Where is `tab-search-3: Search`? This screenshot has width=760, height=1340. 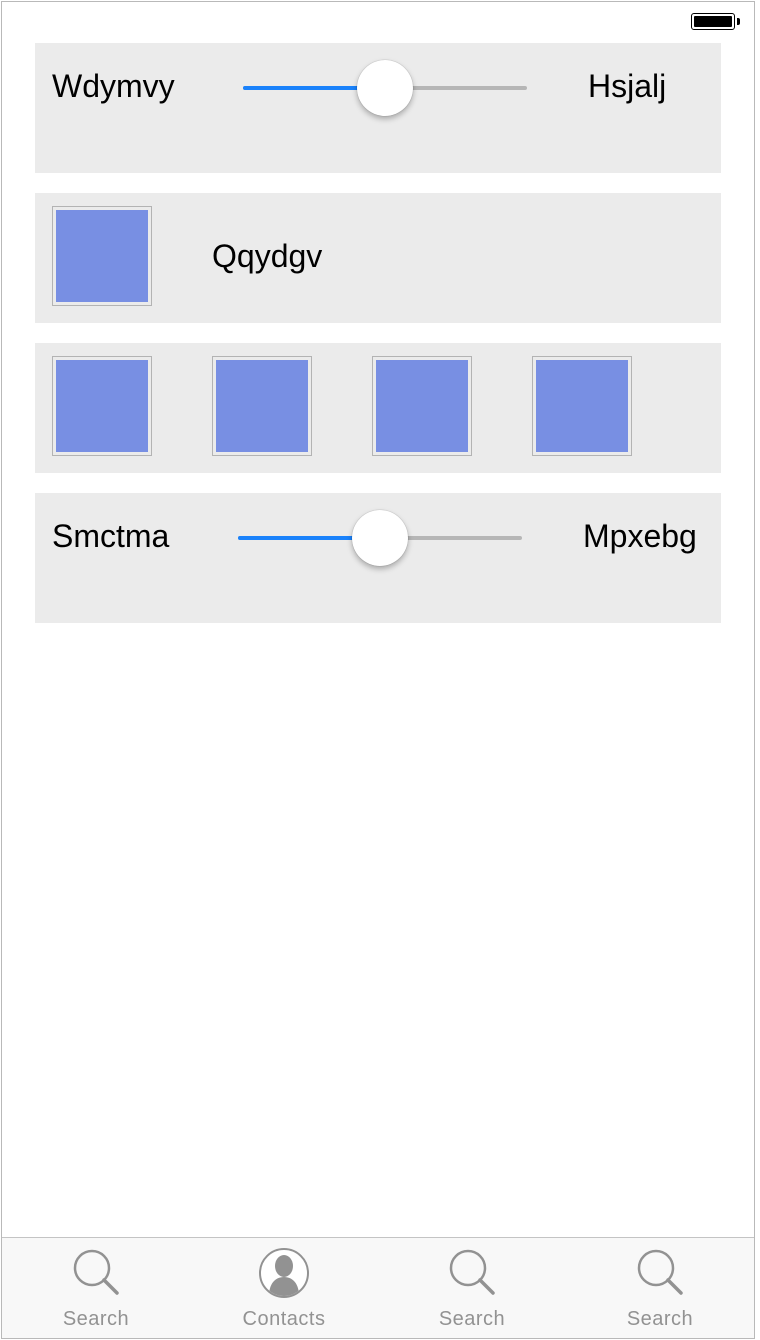
tab-search-3: Search is located at coordinates (660, 1288).